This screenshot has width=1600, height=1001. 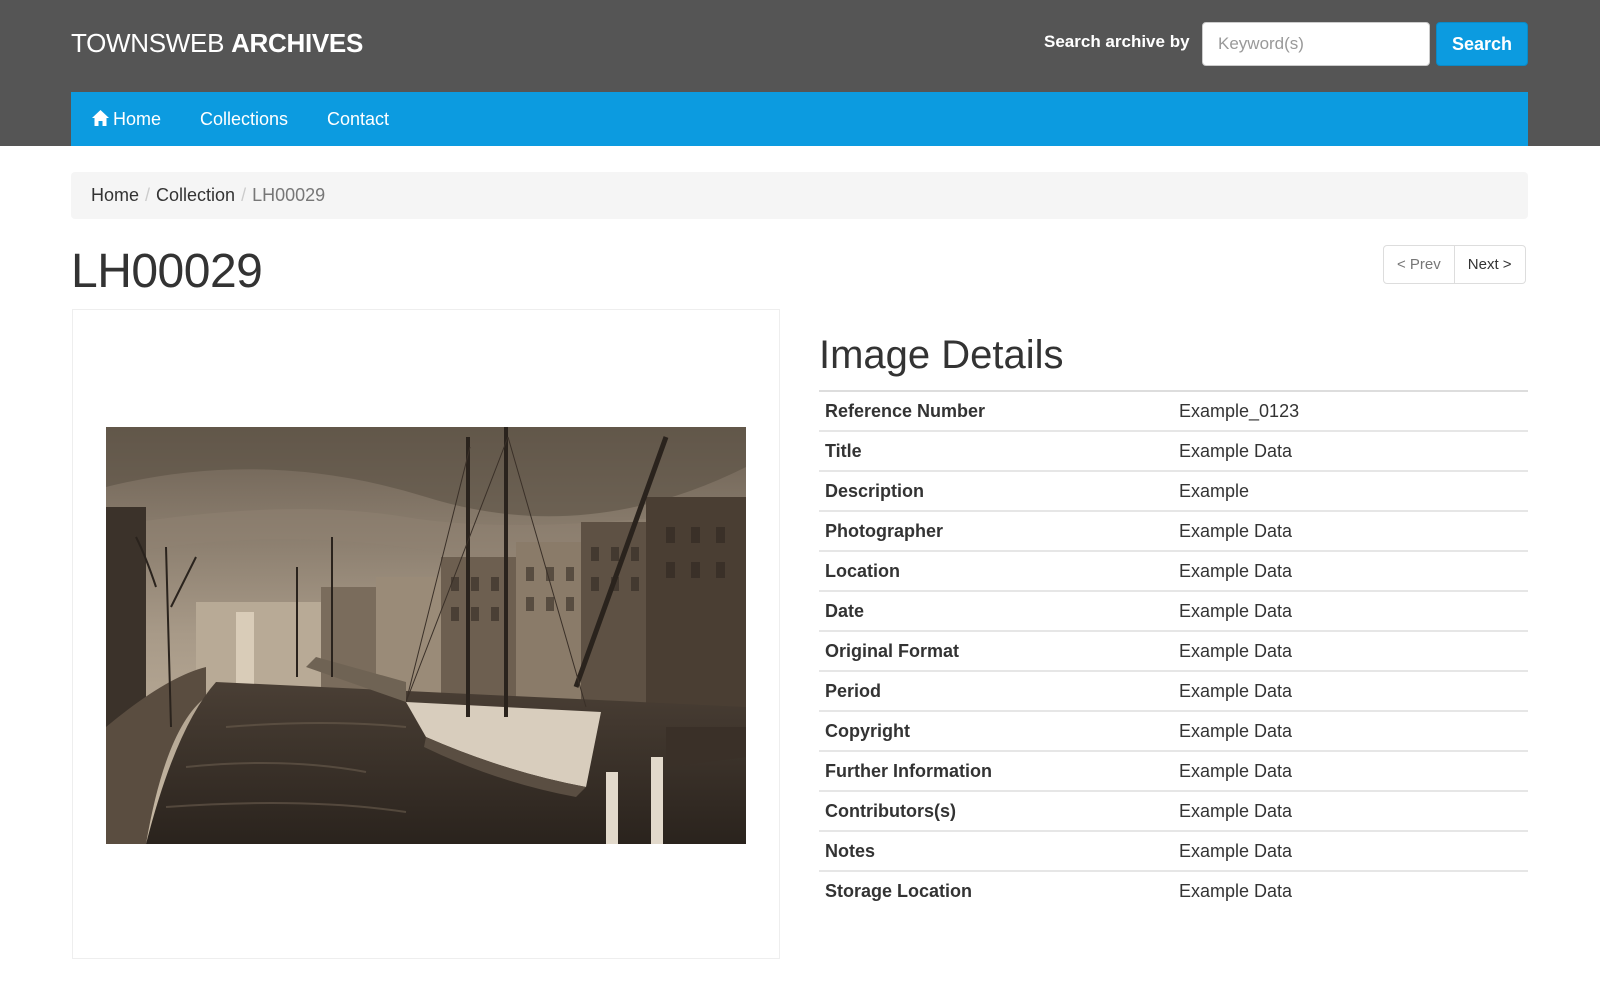 I want to click on breadcrumb: Home / Collection / LH00029, so click(x=799, y=195).